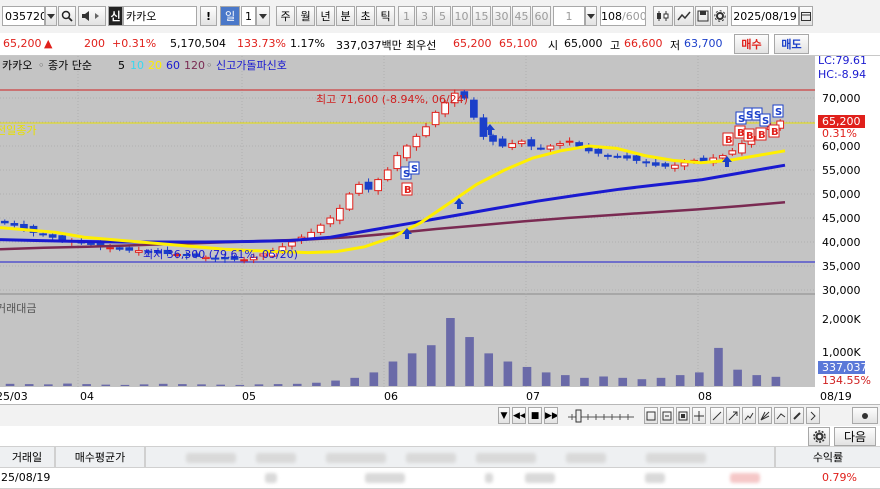  I want to click on calendar-button, so click(806, 16).